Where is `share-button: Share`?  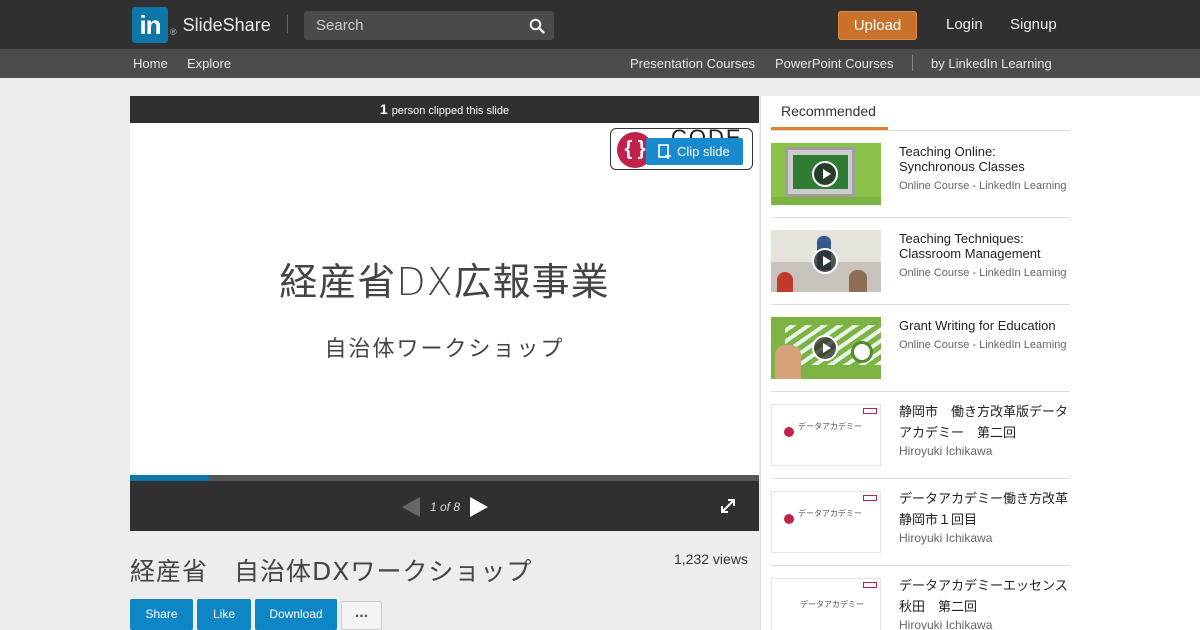 share-button: Share is located at coordinates (161, 614).